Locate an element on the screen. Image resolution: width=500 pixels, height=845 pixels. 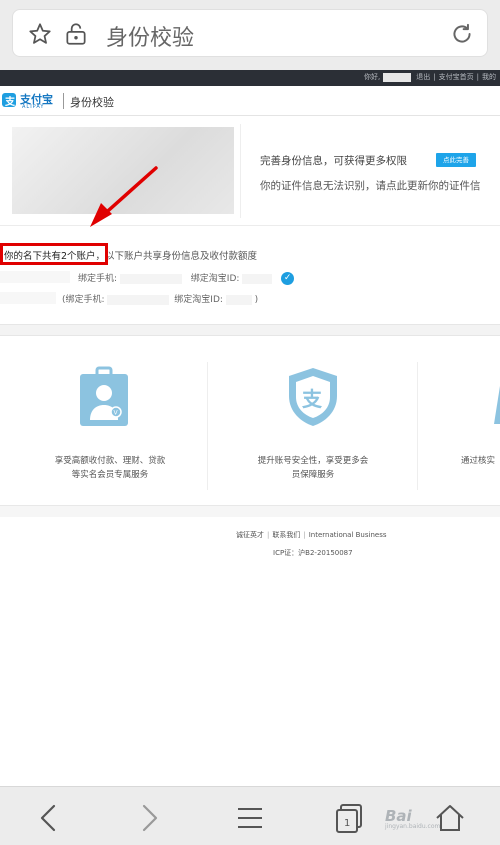
section-title: 身份校验 is located at coordinates (92, 102).